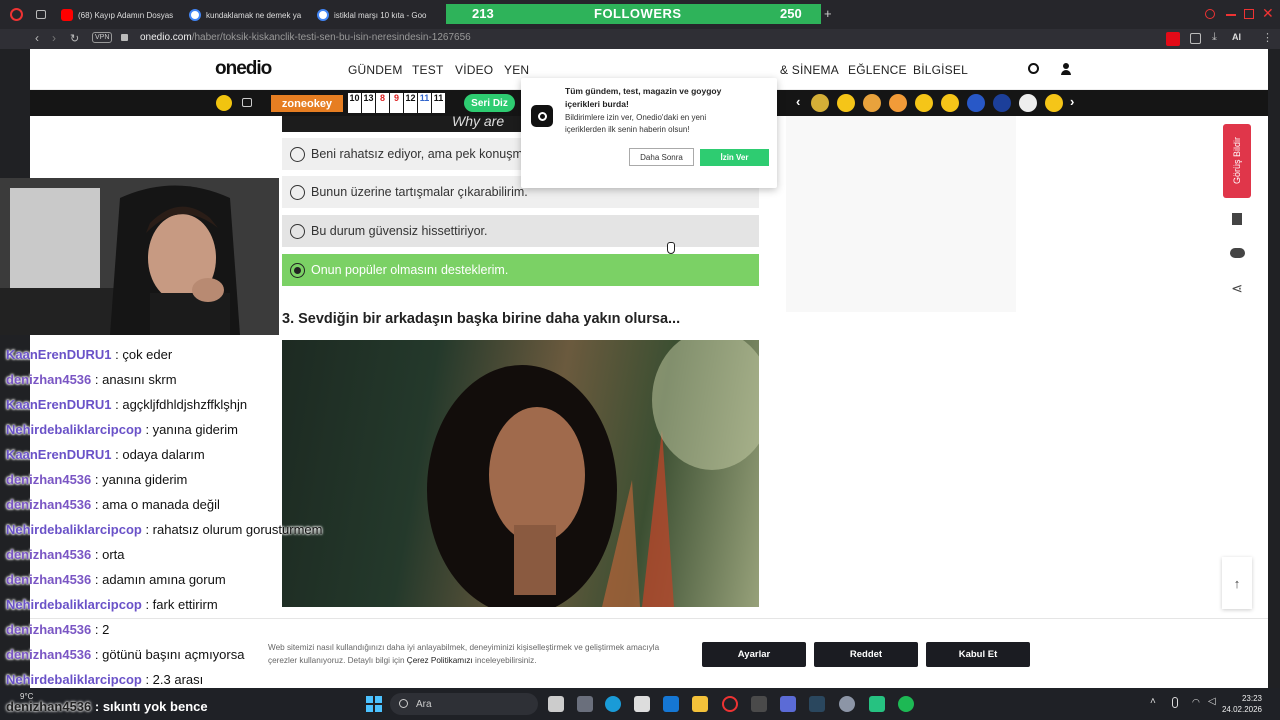 This screenshot has width=1280, height=720. Describe the element at coordinates (520, 231) in the screenshot. I see `quiz-option: Bu durum güvensiz hissettiriyor.` at that location.